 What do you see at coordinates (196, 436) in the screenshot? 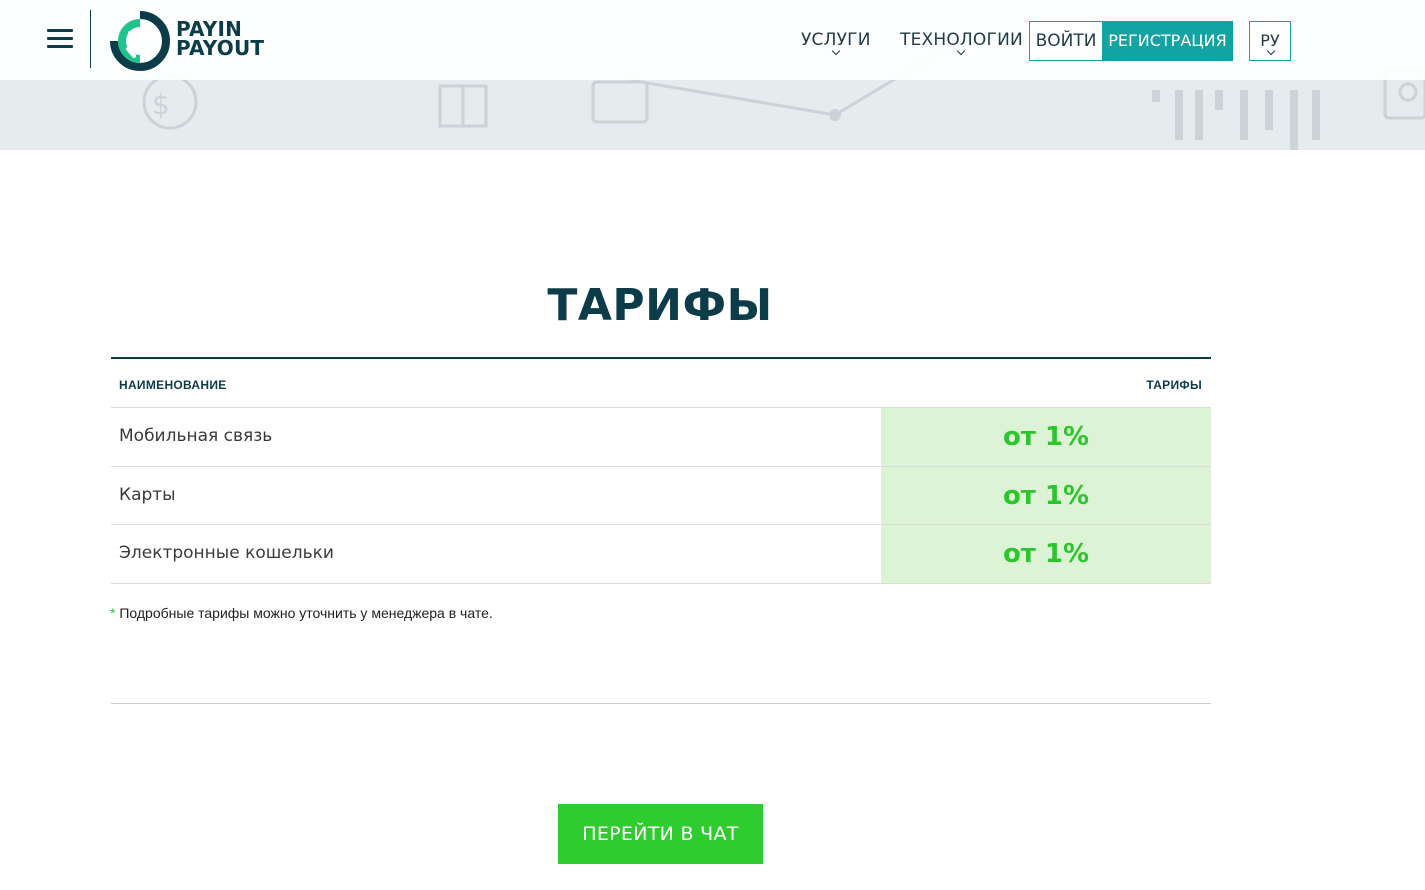
I see `row-name: Мобильная связь` at bounding box center [196, 436].